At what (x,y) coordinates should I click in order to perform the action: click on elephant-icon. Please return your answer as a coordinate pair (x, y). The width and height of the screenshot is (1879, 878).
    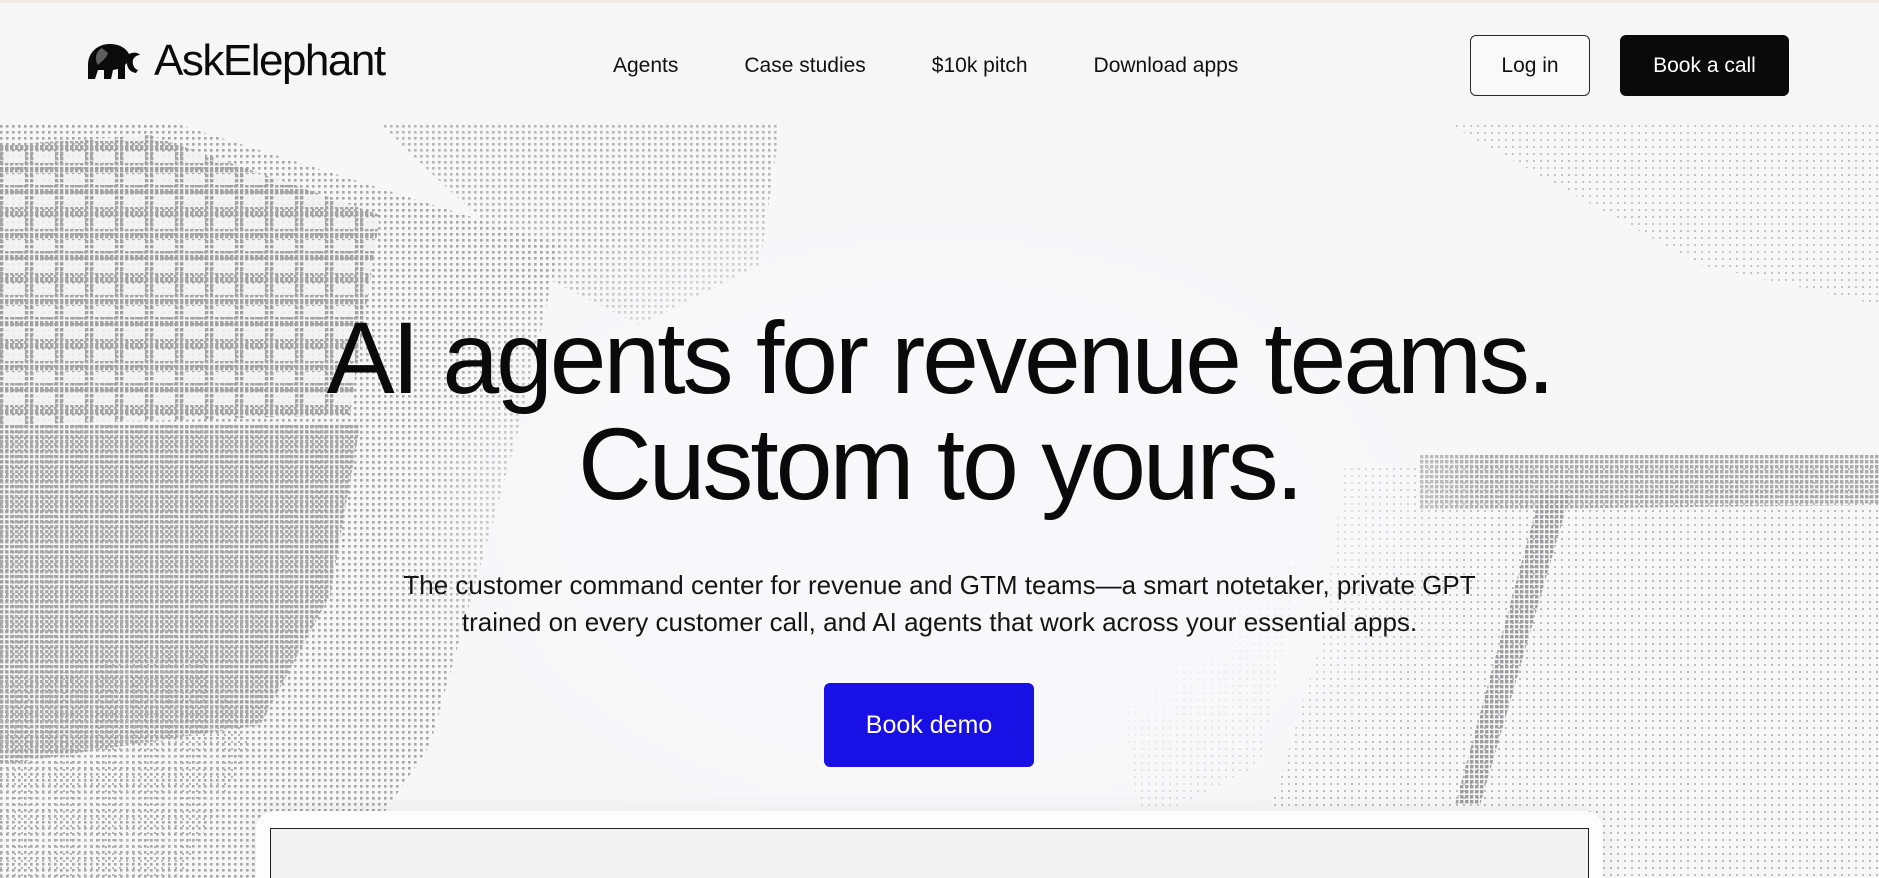
    Looking at the image, I should click on (114, 61).